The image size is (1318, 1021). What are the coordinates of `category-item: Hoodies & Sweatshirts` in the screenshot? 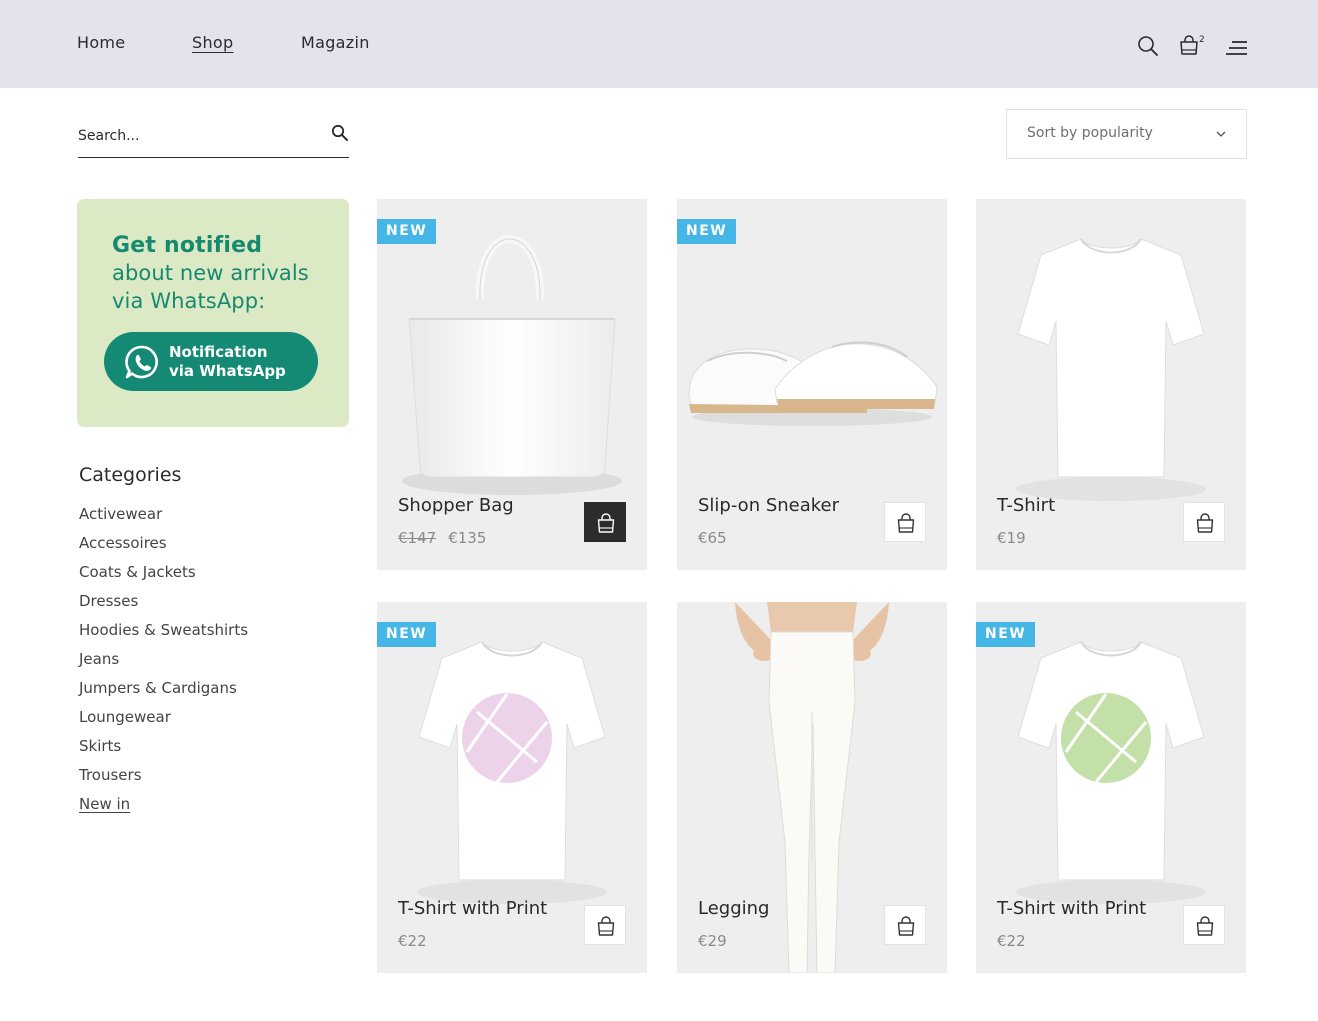 It's located at (163, 634).